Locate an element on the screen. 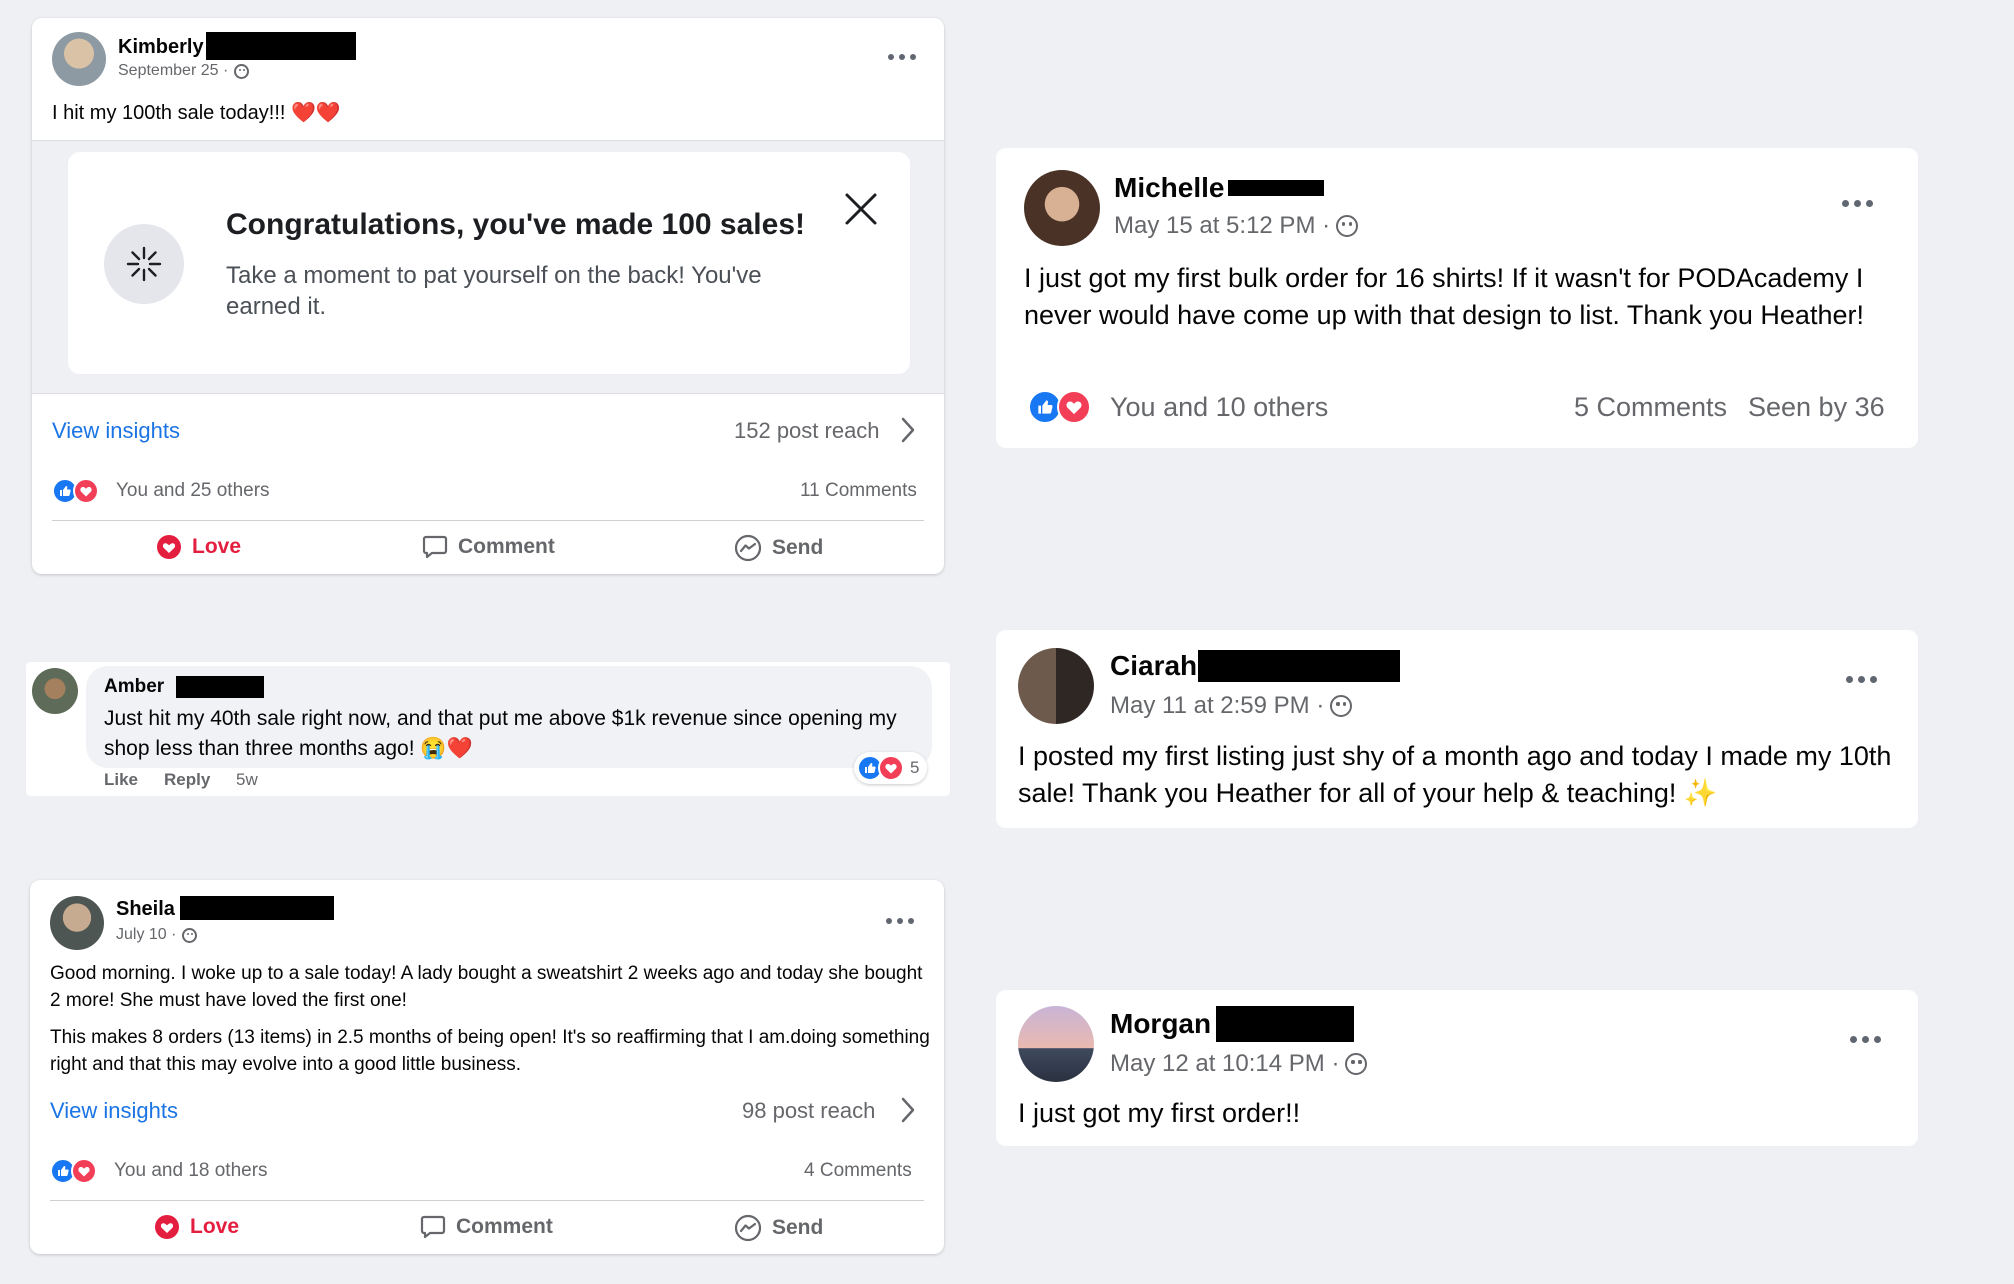 The width and height of the screenshot is (2014, 1284). milestone-title: Congratulations, you've made 100 sales! is located at coordinates (515, 224).